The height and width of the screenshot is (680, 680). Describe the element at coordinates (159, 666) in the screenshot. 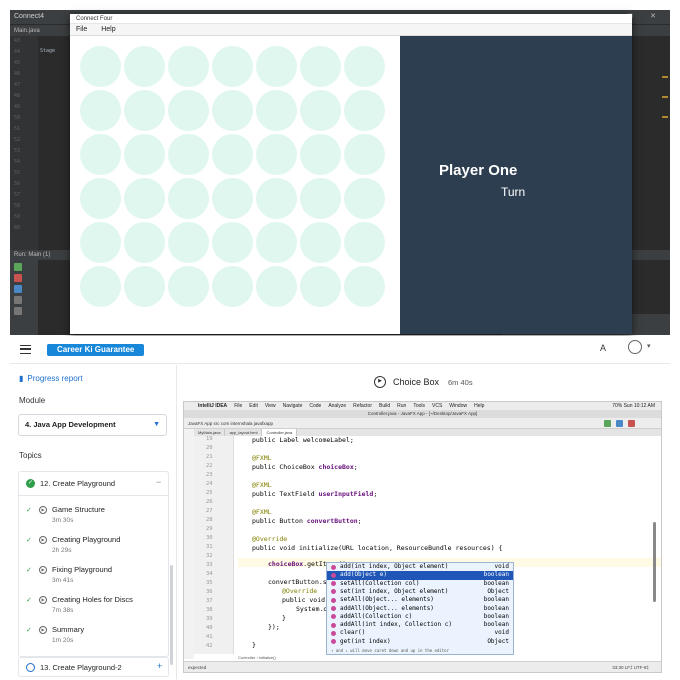

I see `expand-icon: +` at that location.